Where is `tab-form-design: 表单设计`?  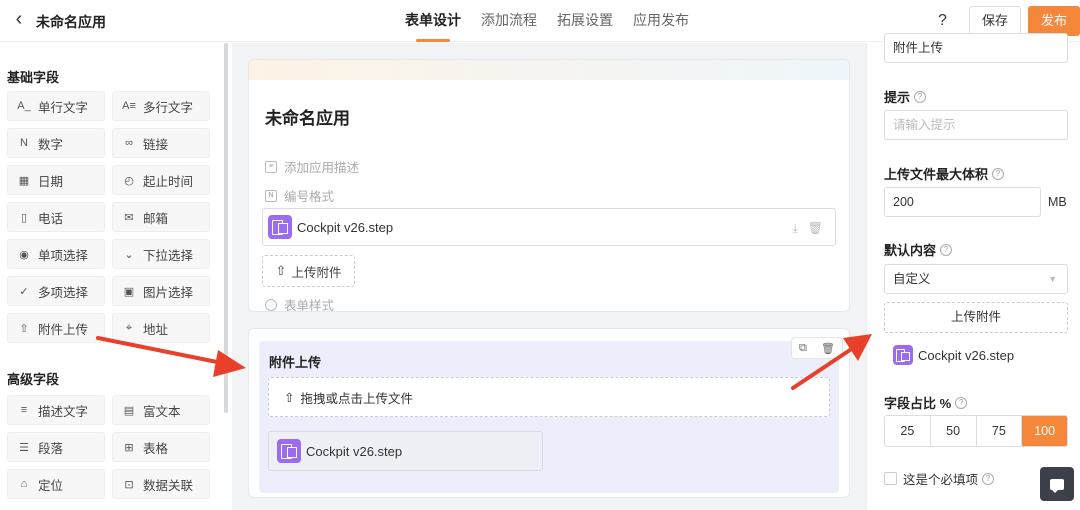
tab-form-design: 表单设计 is located at coordinates (433, 21).